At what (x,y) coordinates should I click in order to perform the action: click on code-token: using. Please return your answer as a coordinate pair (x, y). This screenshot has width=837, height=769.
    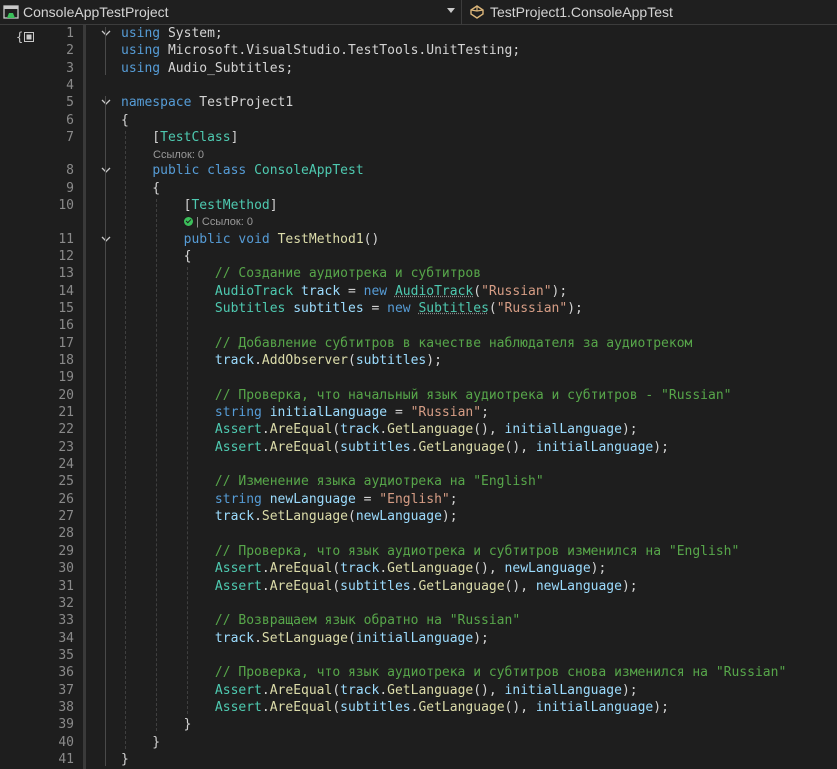
    Looking at the image, I should click on (141, 68).